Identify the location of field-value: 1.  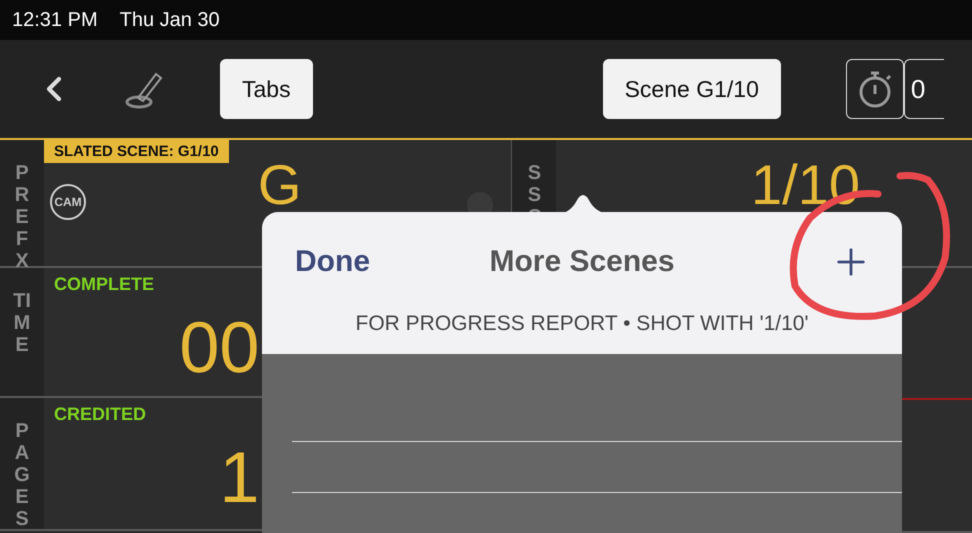
(239, 478).